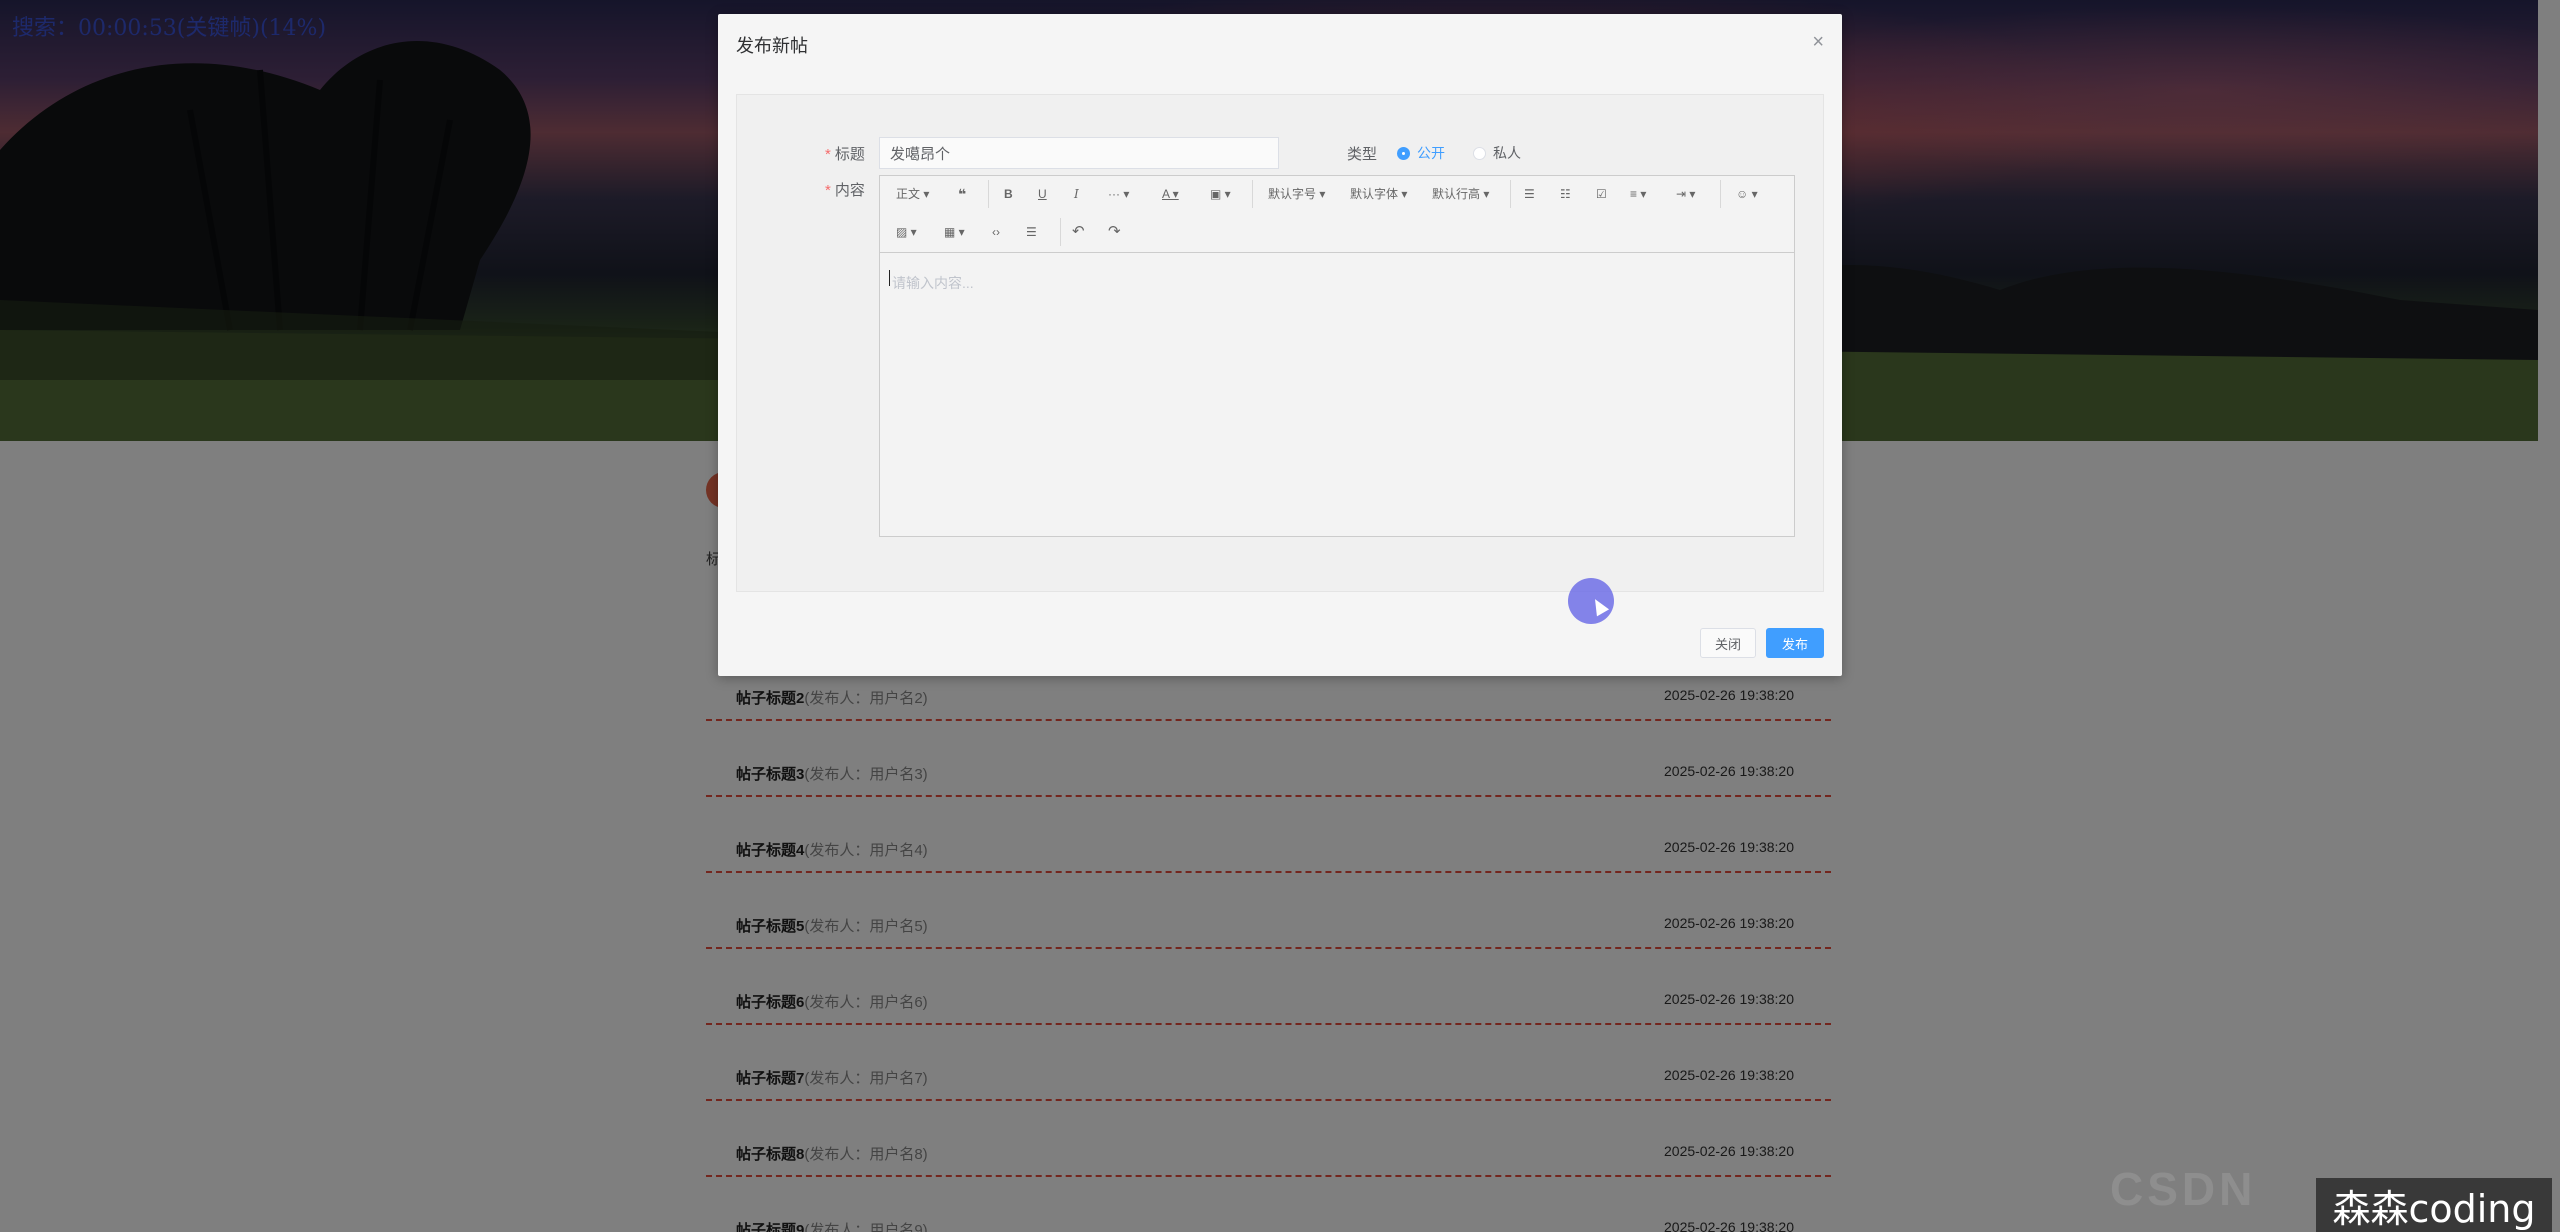 The height and width of the screenshot is (1232, 2560). Describe the element at coordinates (889, 278) in the screenshot. I see `text-caret` at that location.